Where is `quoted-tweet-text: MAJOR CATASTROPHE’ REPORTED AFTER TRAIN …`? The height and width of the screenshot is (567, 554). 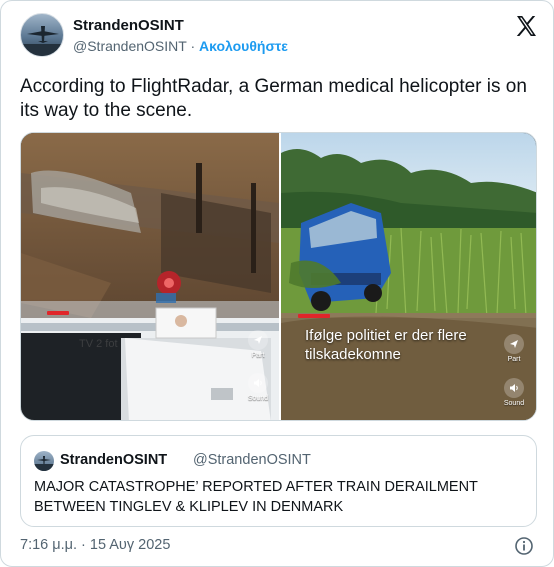 quoted-tweet-text: MAJOR CATASTROPHE’ REPORTED AFTER TRAIN … is located at coordinates (256, 497).